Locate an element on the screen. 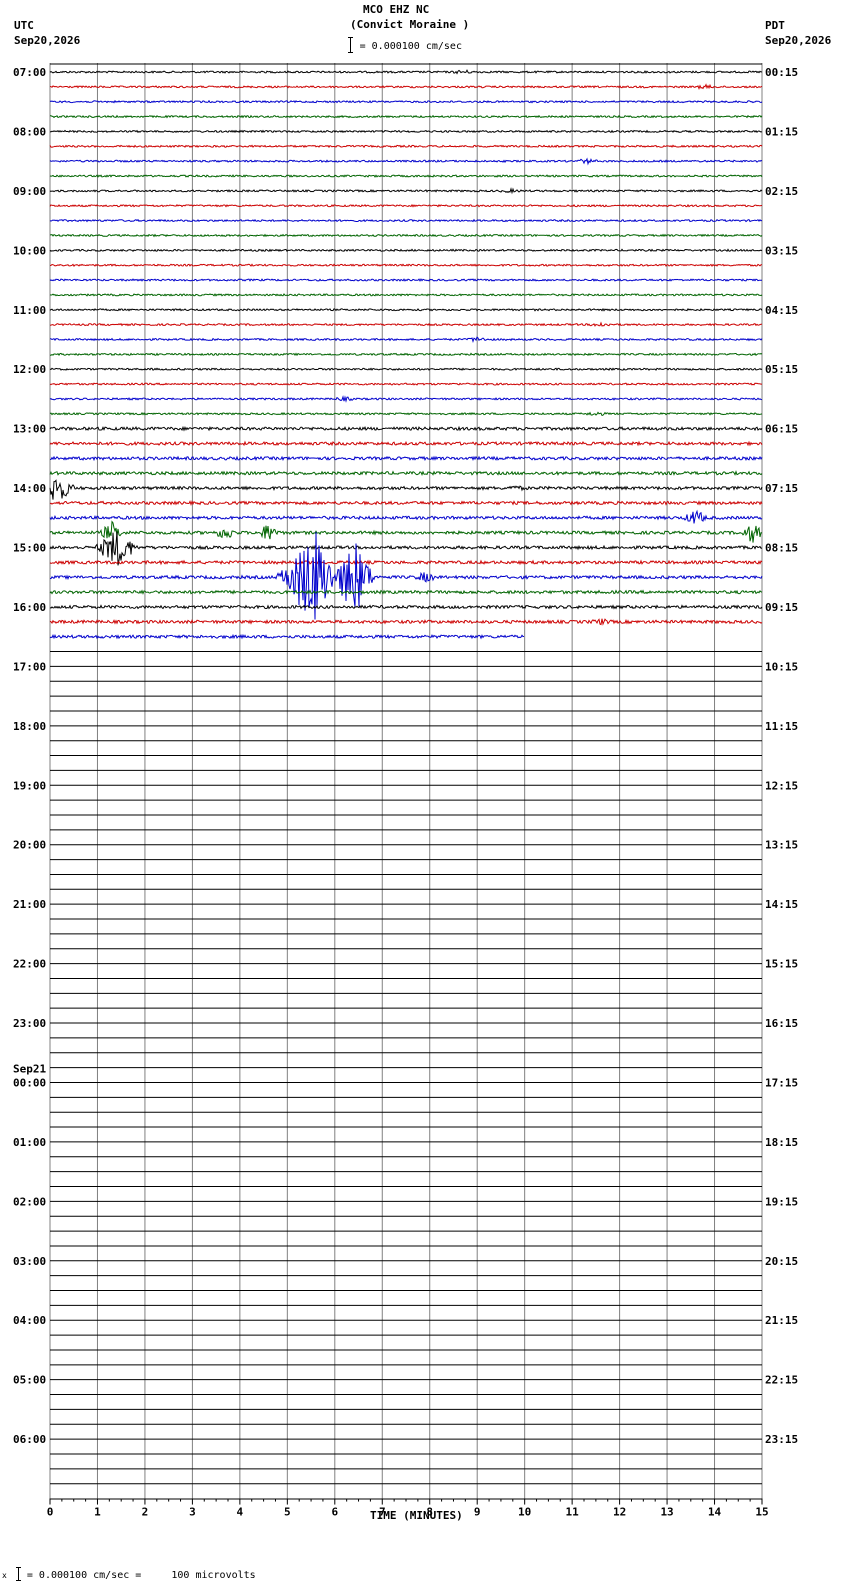 This screenshot has width=850, height=1584. pdt-hour-label: 17:15 is located at coordinates (781, 1082).